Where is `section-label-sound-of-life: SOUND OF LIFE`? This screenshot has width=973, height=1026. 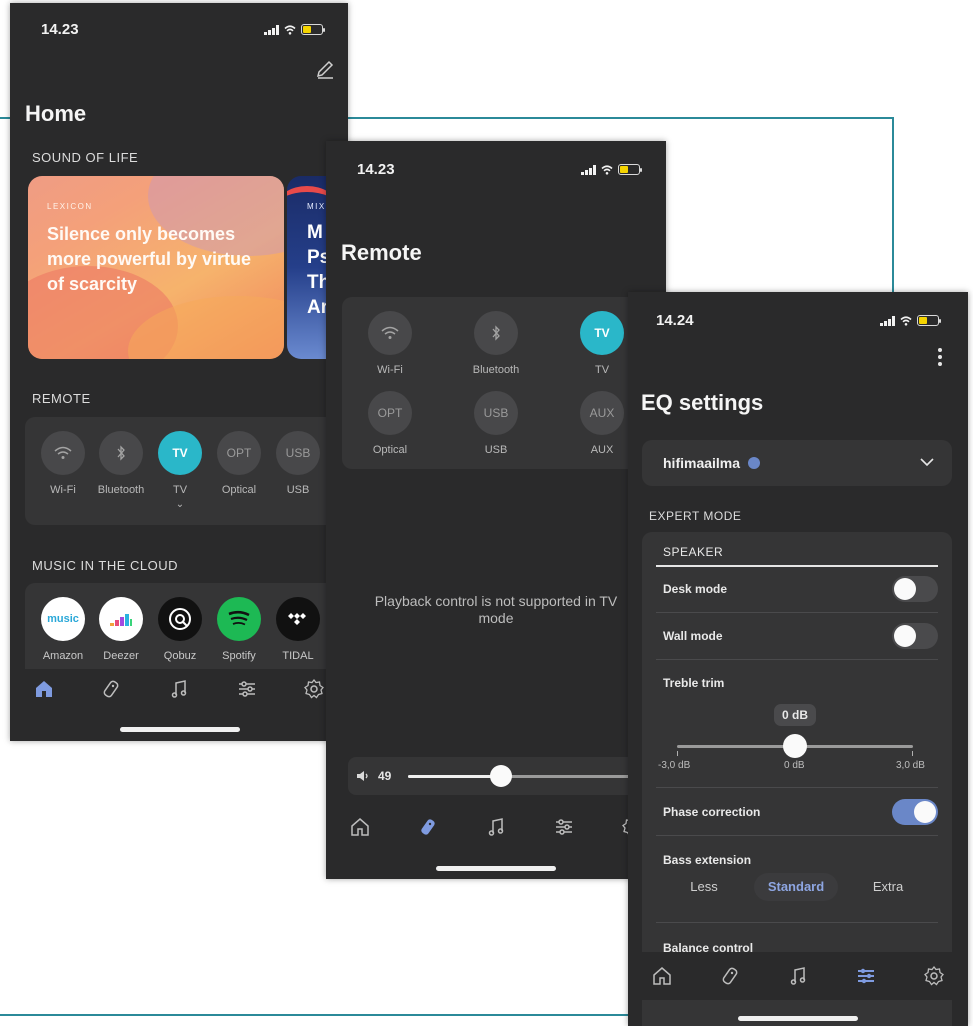
section-label-sound-of-life: SOUND OF LIFE is located at coordinates (85, 157).